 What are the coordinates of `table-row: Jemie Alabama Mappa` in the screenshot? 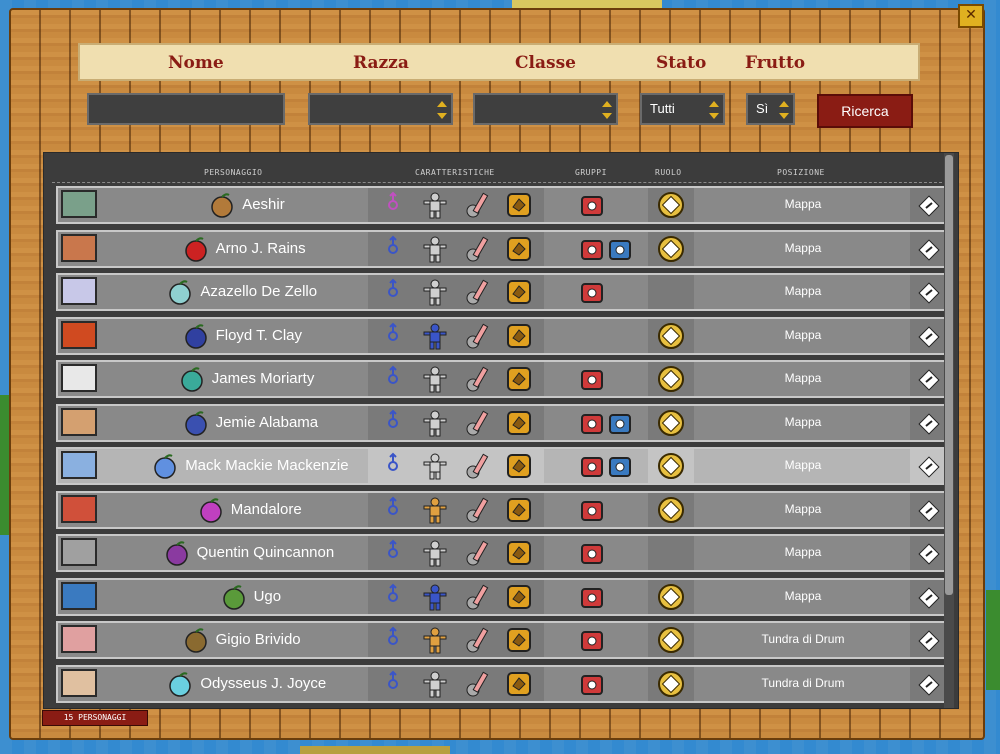 It's located at (501, 422).